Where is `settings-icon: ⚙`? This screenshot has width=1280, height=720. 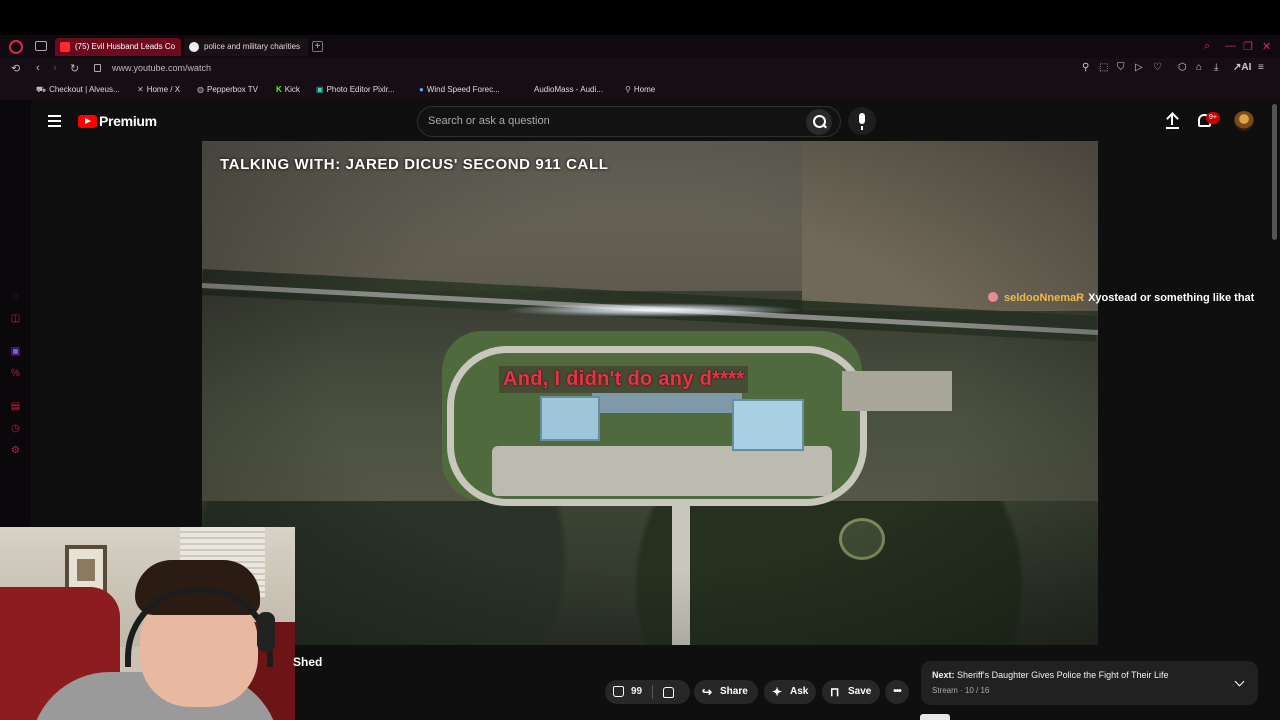
settings-icon: ⚙ is located at coordinates (15, 450).